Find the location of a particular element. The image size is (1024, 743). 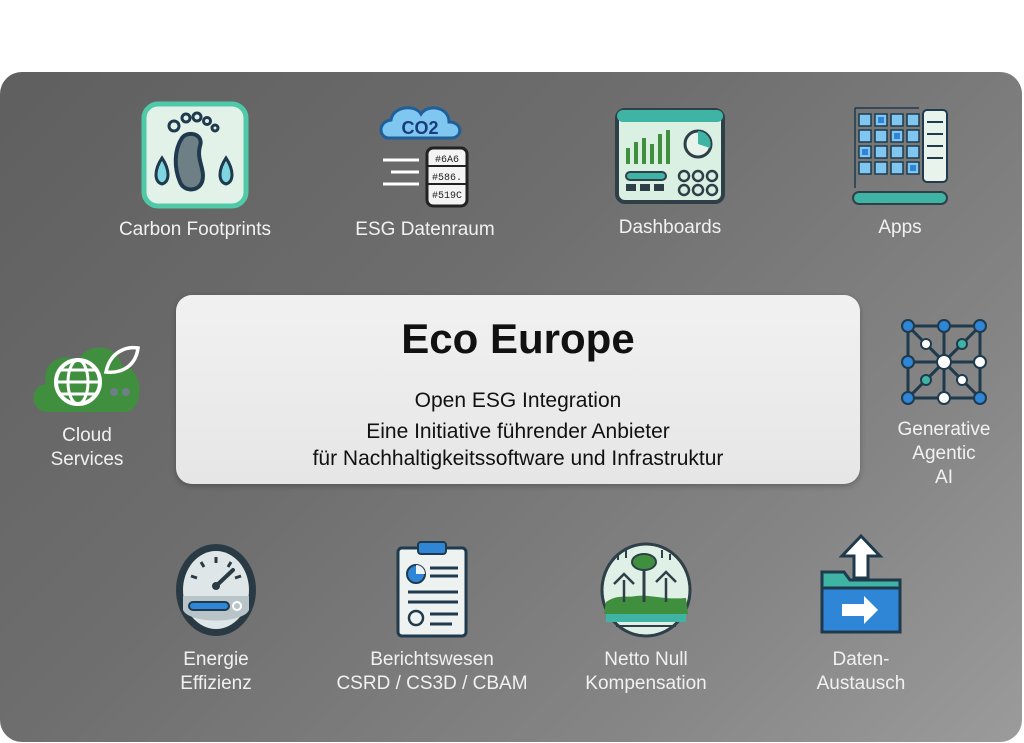

tile-apps: Apps is located at coordinates (900, 170).